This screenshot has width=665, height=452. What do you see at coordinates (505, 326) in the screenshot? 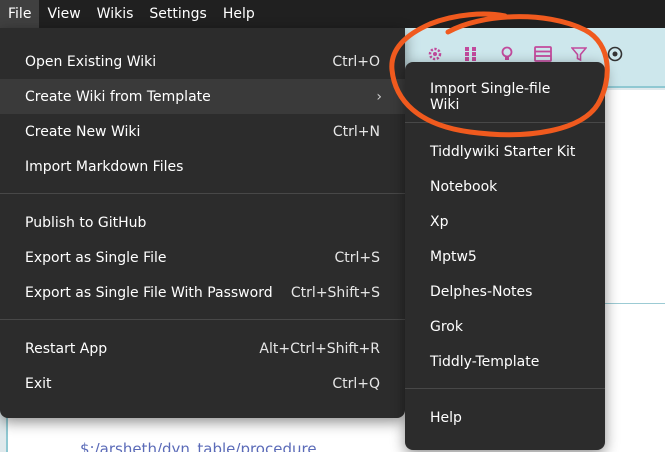
I see `submenu-item-grok: Grok` at bounding box center [505, 326].